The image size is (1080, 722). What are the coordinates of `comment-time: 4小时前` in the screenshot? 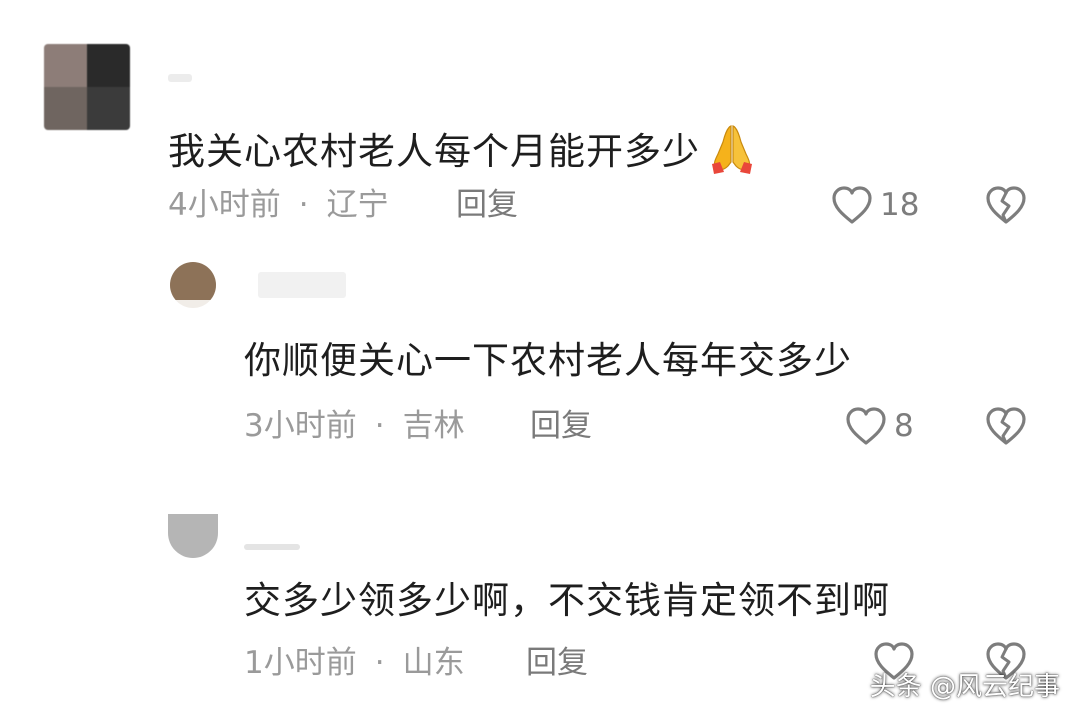 It's located at (224, 205).